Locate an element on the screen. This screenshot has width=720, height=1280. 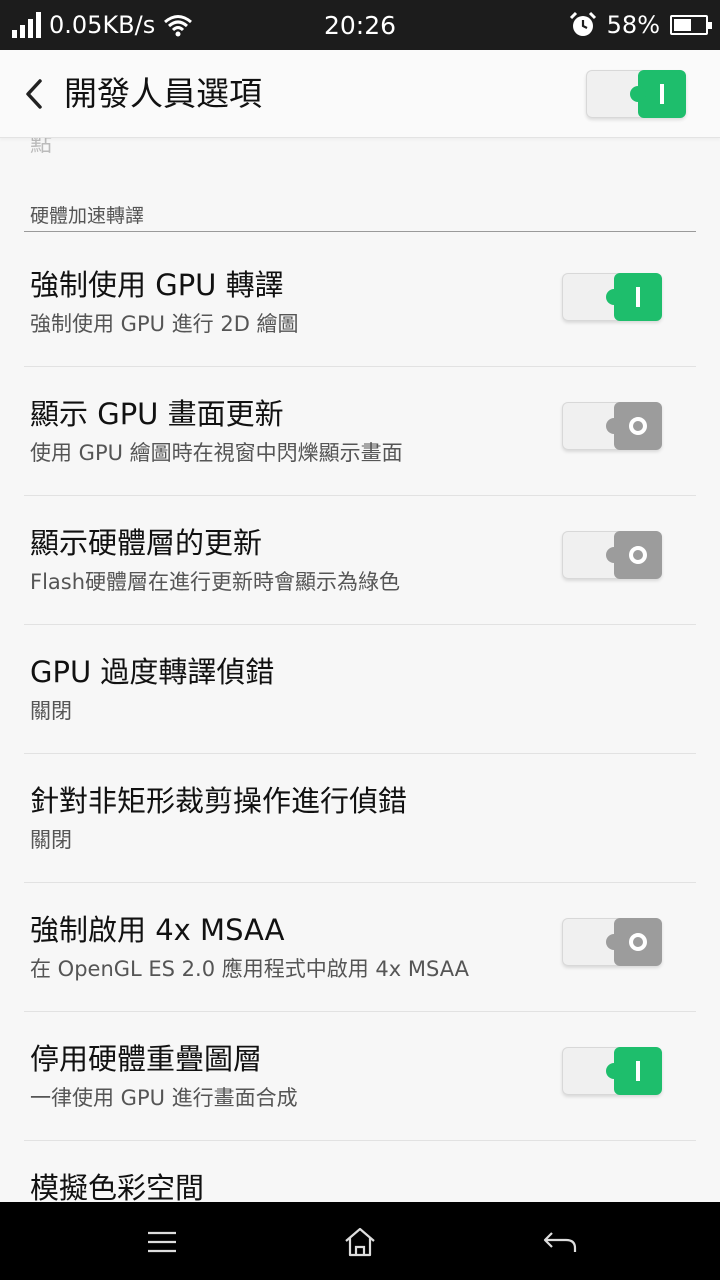
setting-title: 顯示硬體層的更新 is located at coordinates (146, 543).